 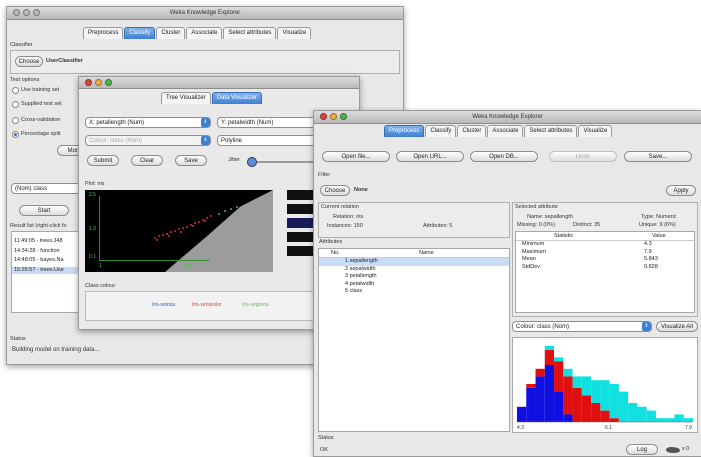 What do you see at coordinates (324, 175) in the screenshot?
I see `filter-label: Filter` at bounding box center [324, 175].